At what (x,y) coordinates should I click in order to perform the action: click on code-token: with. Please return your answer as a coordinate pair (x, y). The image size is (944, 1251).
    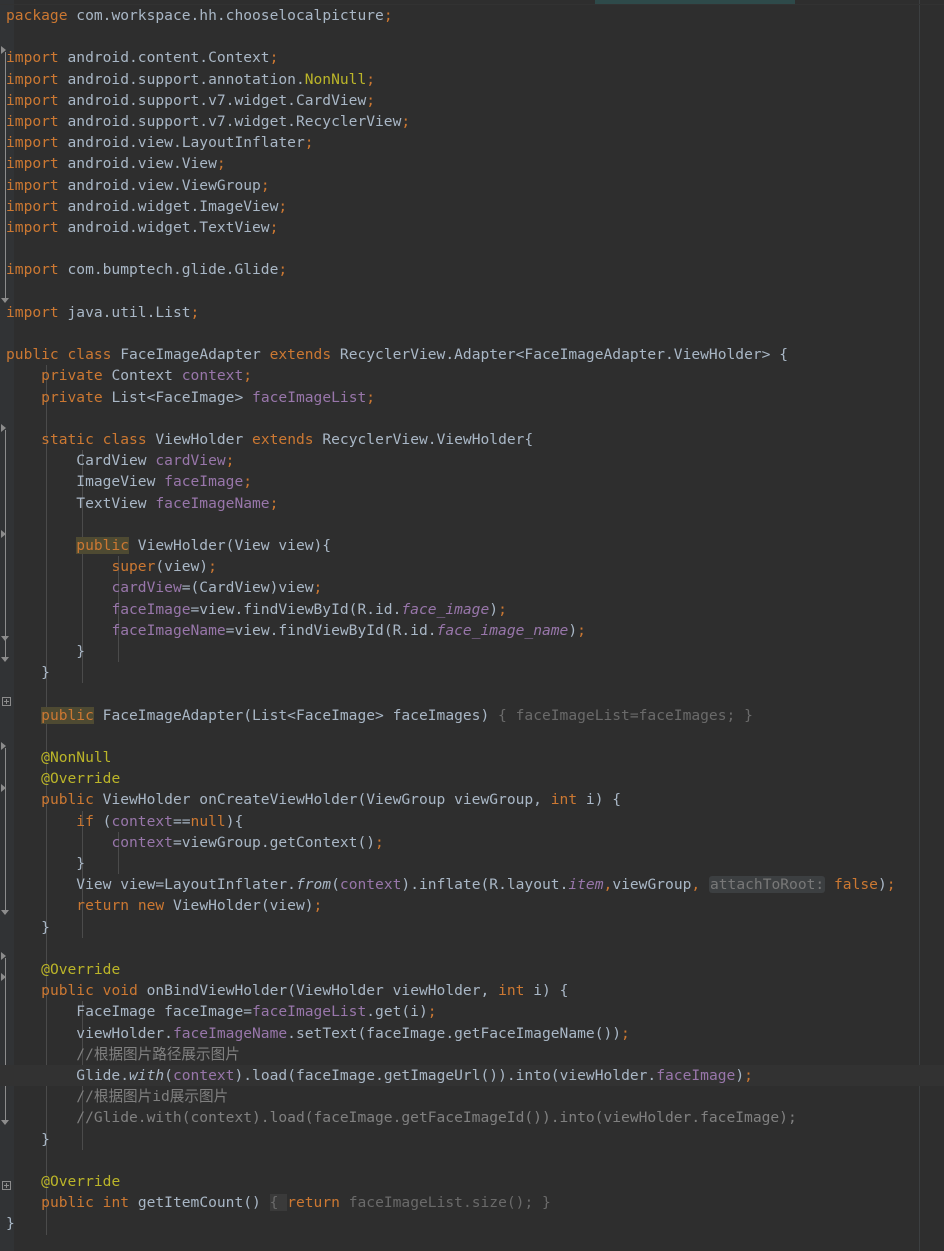
    Looking at the image, I should click on (147, 1075).